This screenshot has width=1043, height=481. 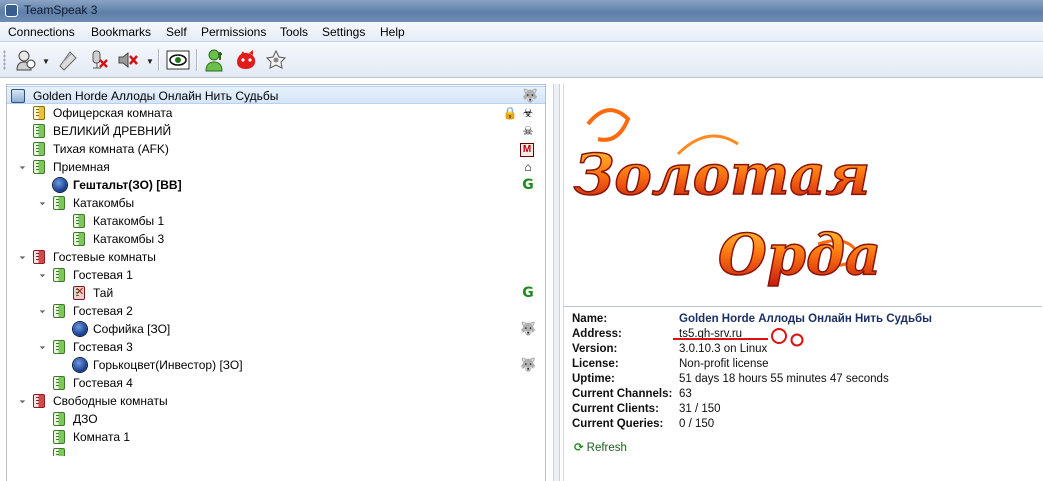 I want to click on tree-client-row: Софийка [ЗО] 🐺, so click(x=276, y=329).